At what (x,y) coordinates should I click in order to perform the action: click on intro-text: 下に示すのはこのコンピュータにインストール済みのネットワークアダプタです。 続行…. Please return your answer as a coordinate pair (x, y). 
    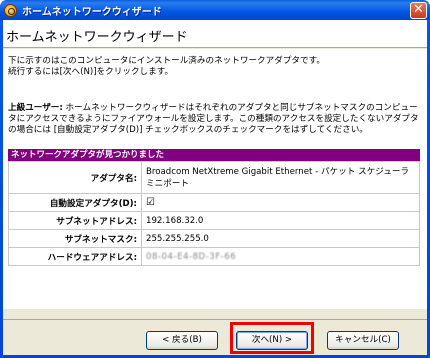
    Looking at the image, I should click on (214, 67).